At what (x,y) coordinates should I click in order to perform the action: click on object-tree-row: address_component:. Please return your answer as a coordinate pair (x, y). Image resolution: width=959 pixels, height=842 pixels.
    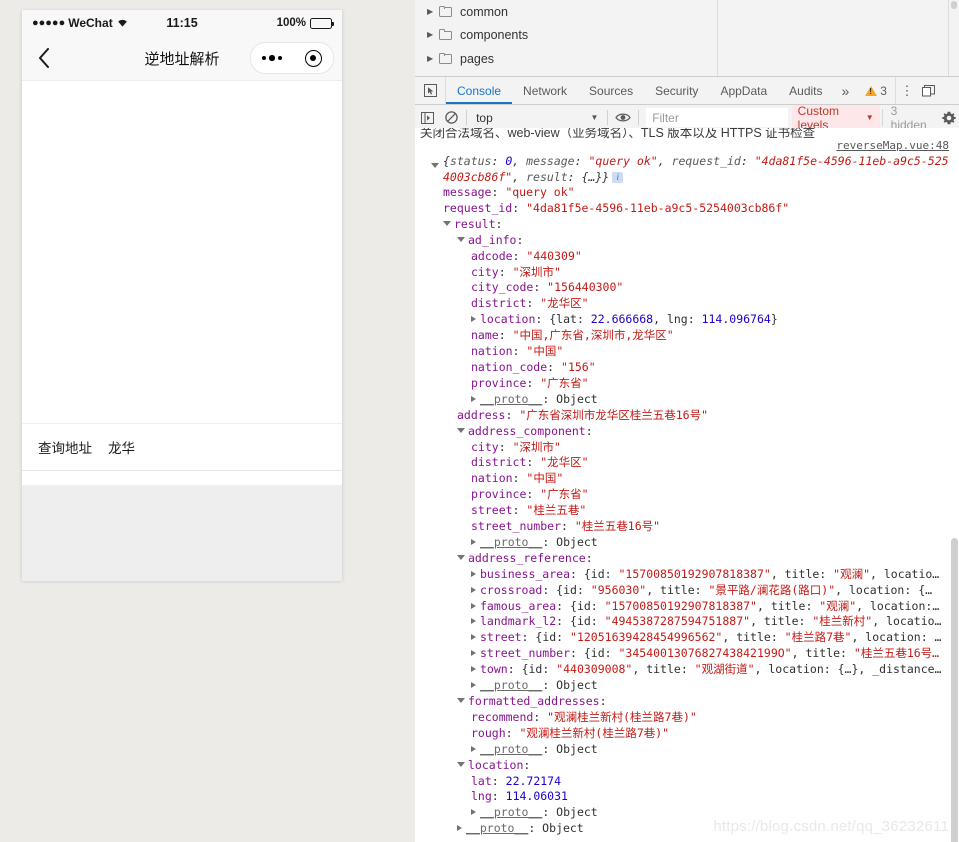
    Looking at the image, I should click on (685, 432).